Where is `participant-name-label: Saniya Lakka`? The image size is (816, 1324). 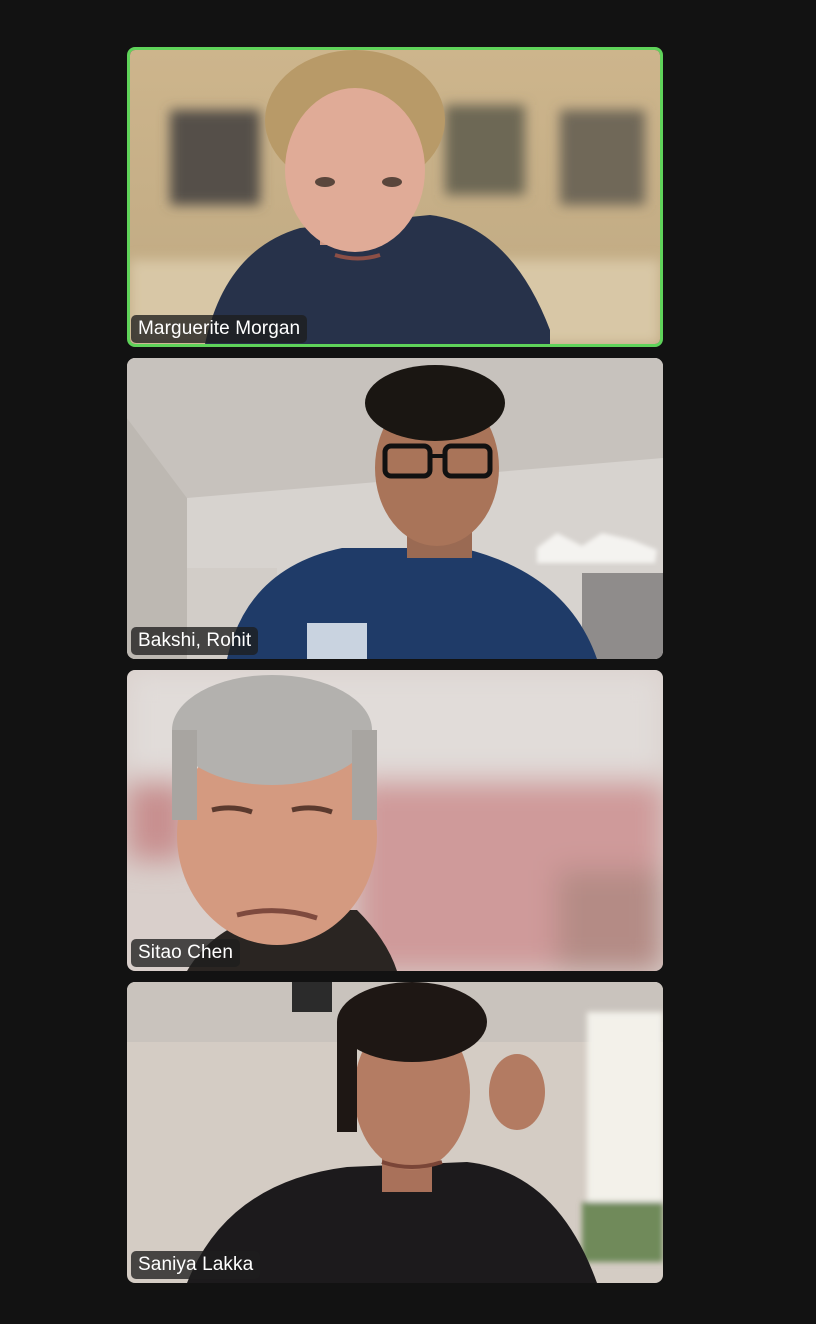
participant-name-label: Saniya Lakka is located at coordinates (196, 1265).